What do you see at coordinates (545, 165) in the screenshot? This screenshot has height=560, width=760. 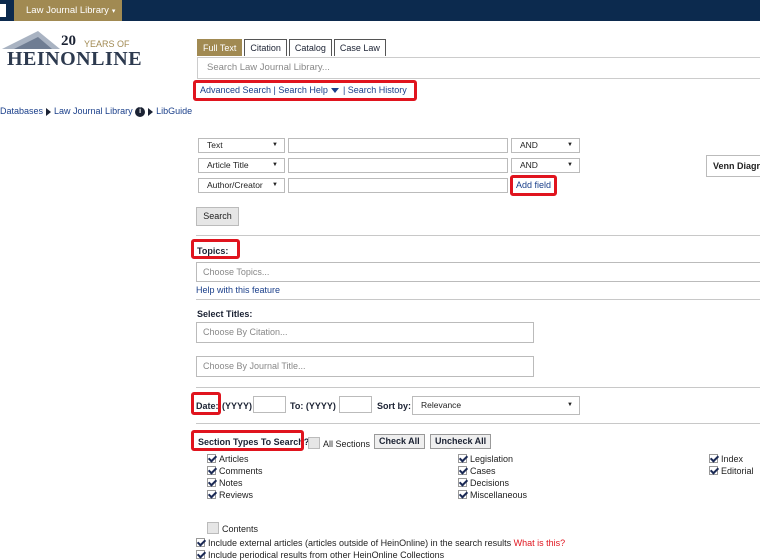 I see `operator-select-2: AND ▼` at bounding box center [545, 165].